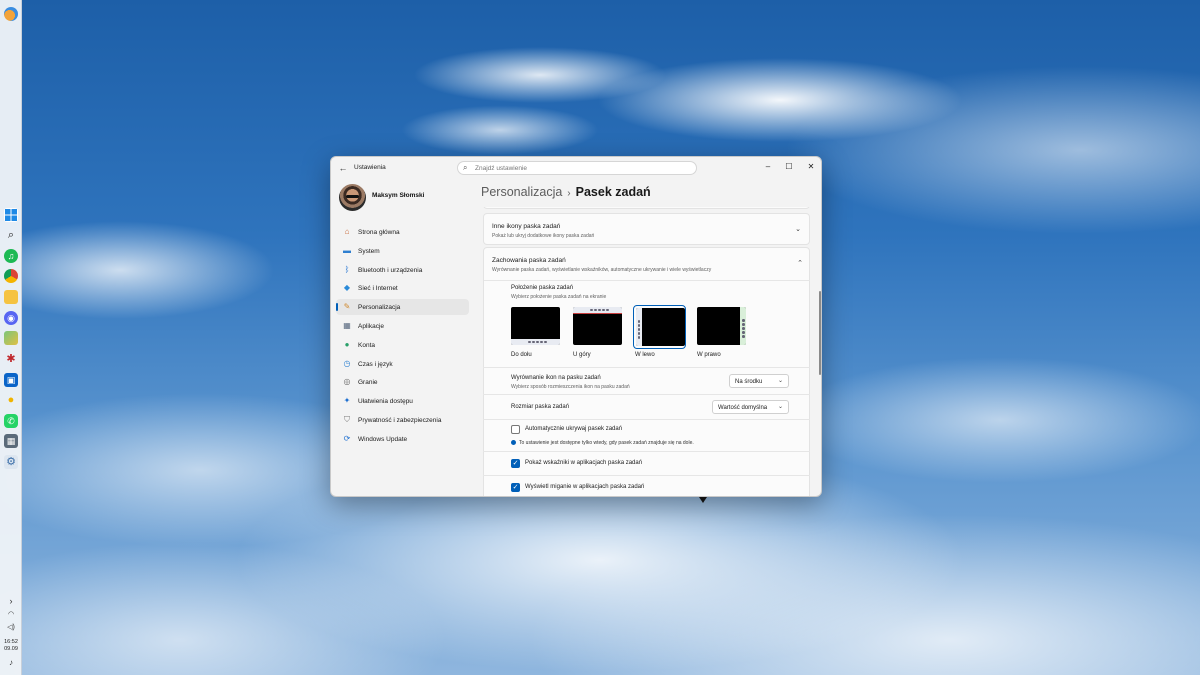  I want to click on shield-icon: ⛉, so click(347, 419).